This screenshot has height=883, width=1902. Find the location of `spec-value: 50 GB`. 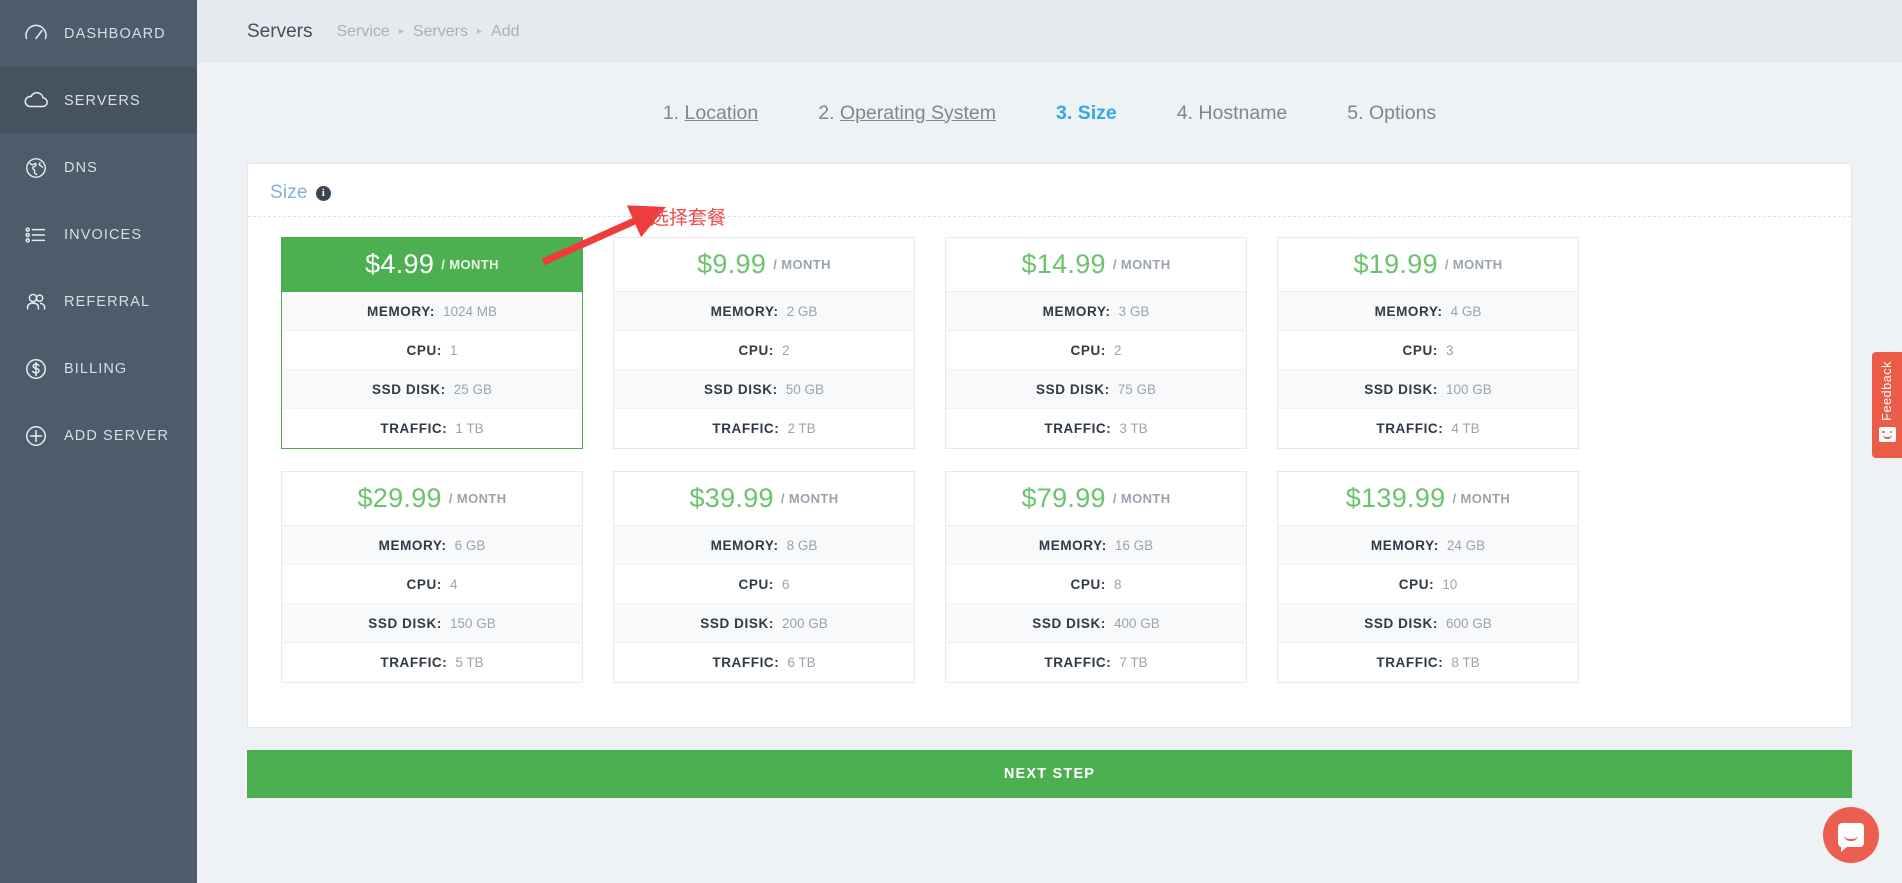

spec-value: 50 GB is located at coordinates (804, 389).